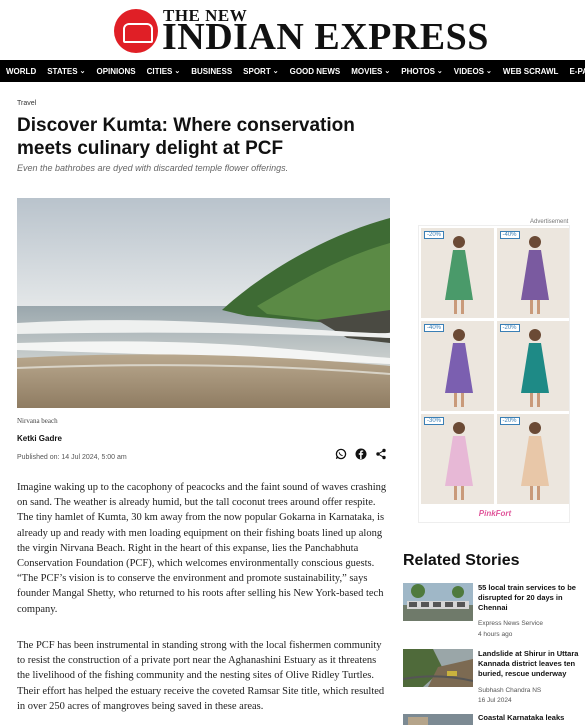 This screenshot has width=585, height=725. I want to click on nav-item-world: WORLD, so click(20, 71).